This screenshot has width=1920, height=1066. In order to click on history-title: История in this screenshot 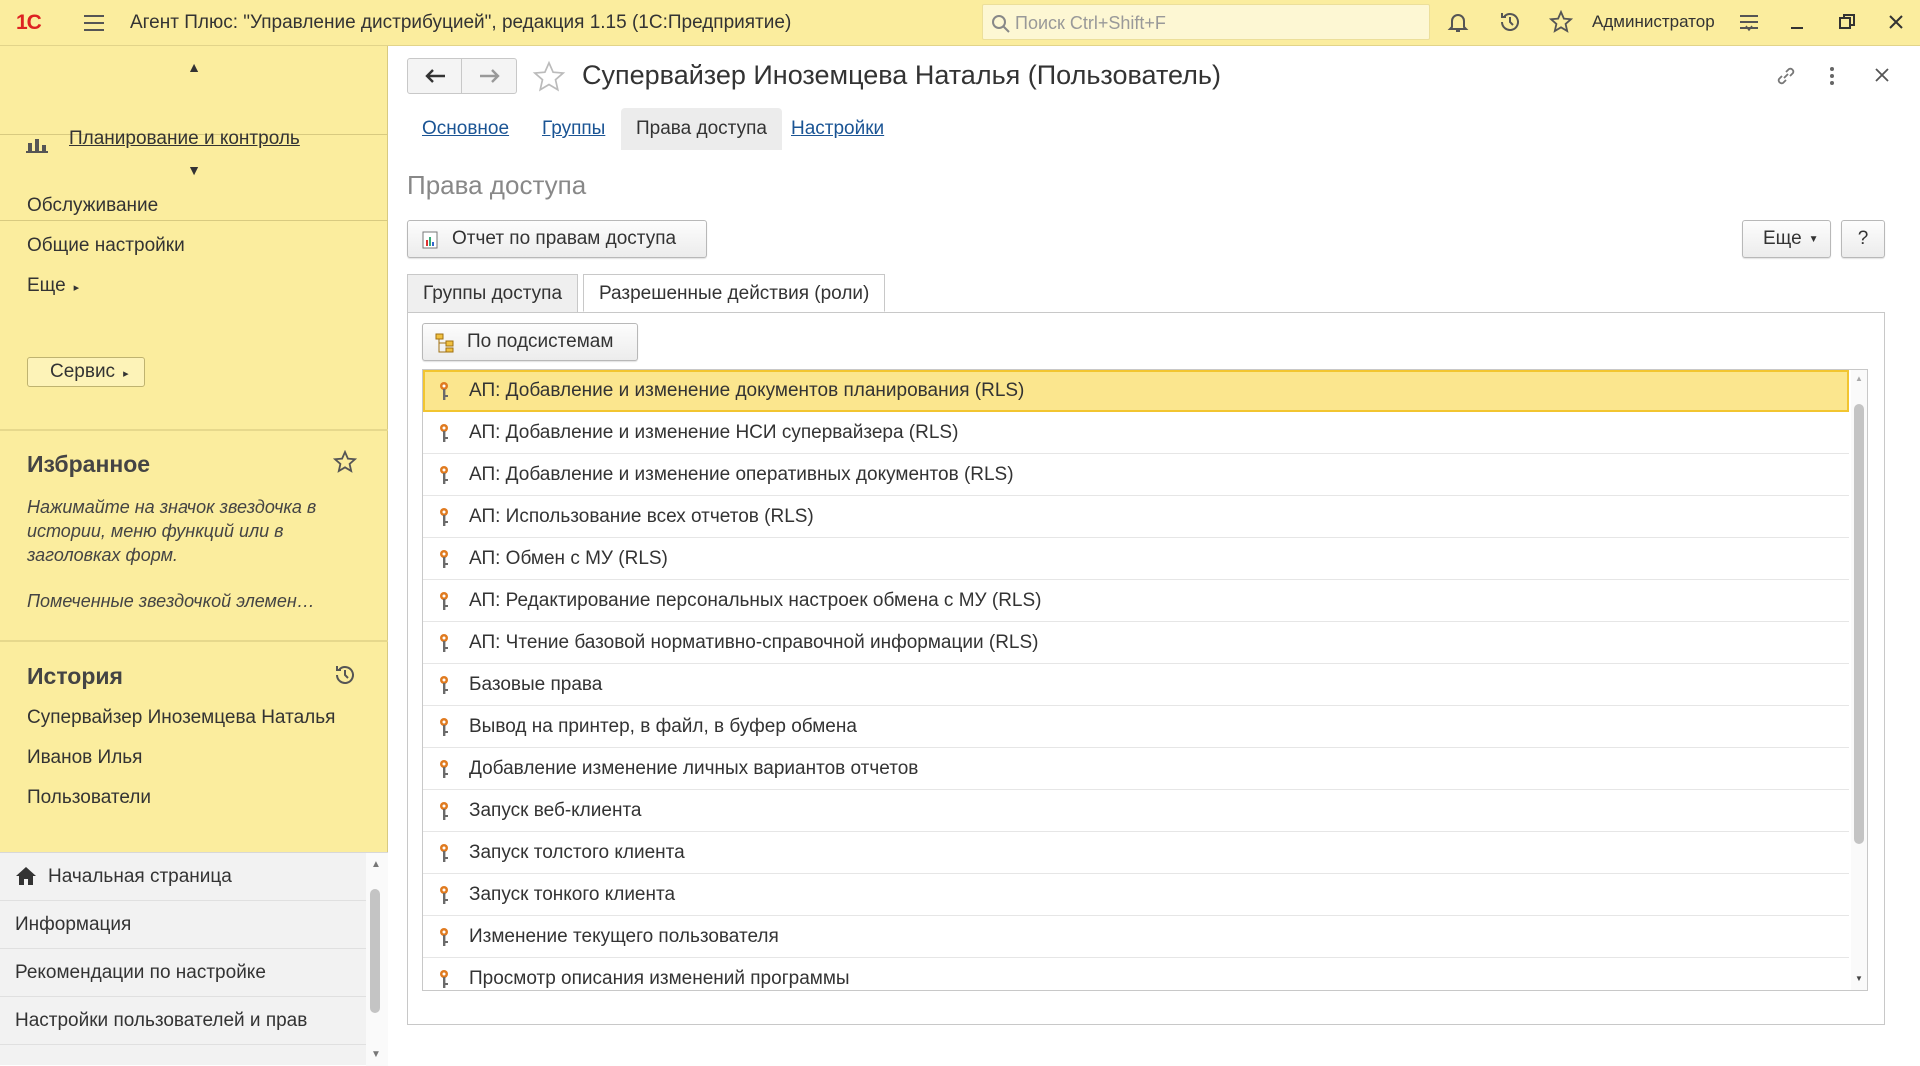, I will do `click(75, 676)`.